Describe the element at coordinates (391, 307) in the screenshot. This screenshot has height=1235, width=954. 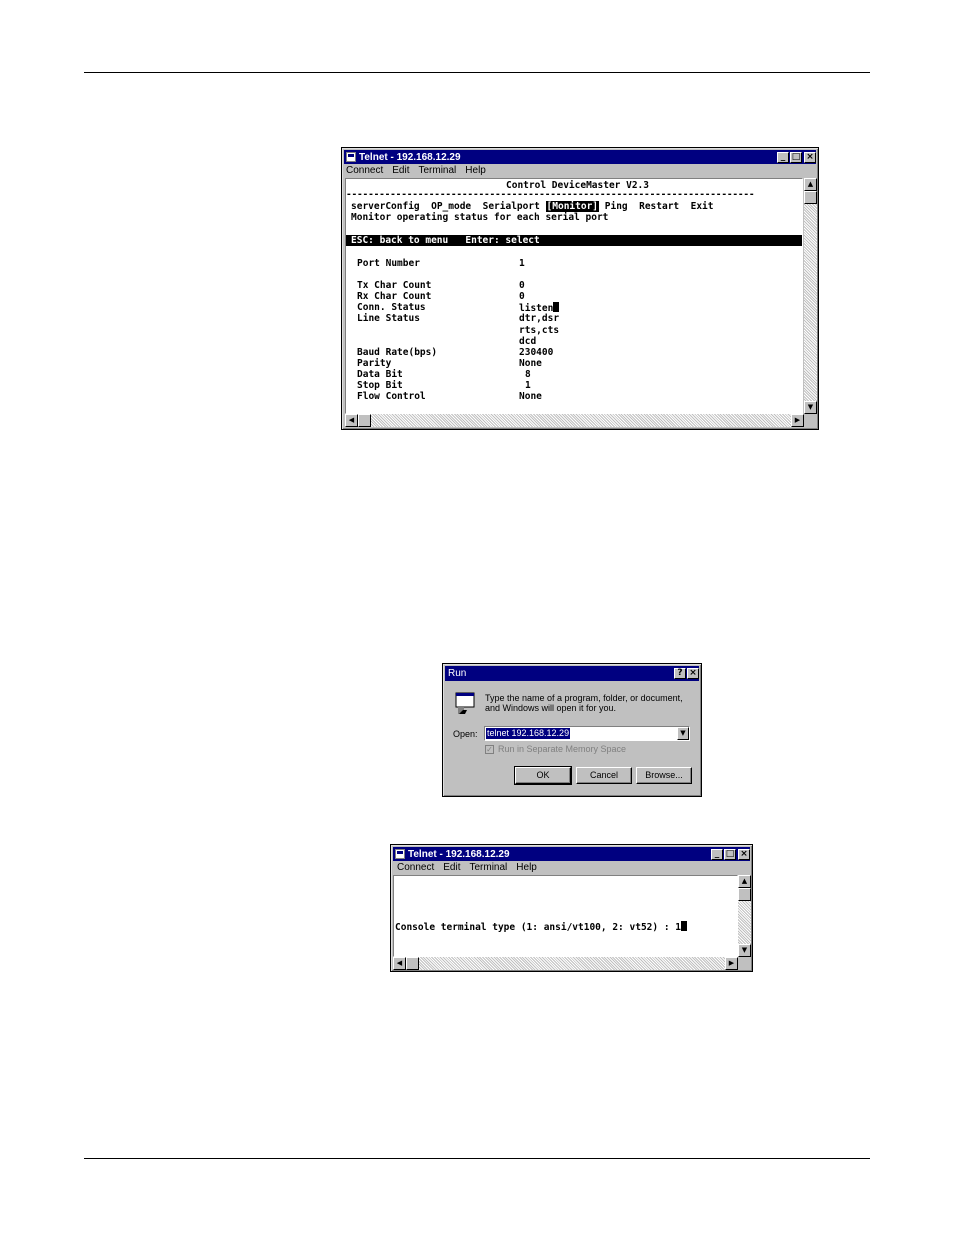
I see `field-label: Conn. Status` at that location.